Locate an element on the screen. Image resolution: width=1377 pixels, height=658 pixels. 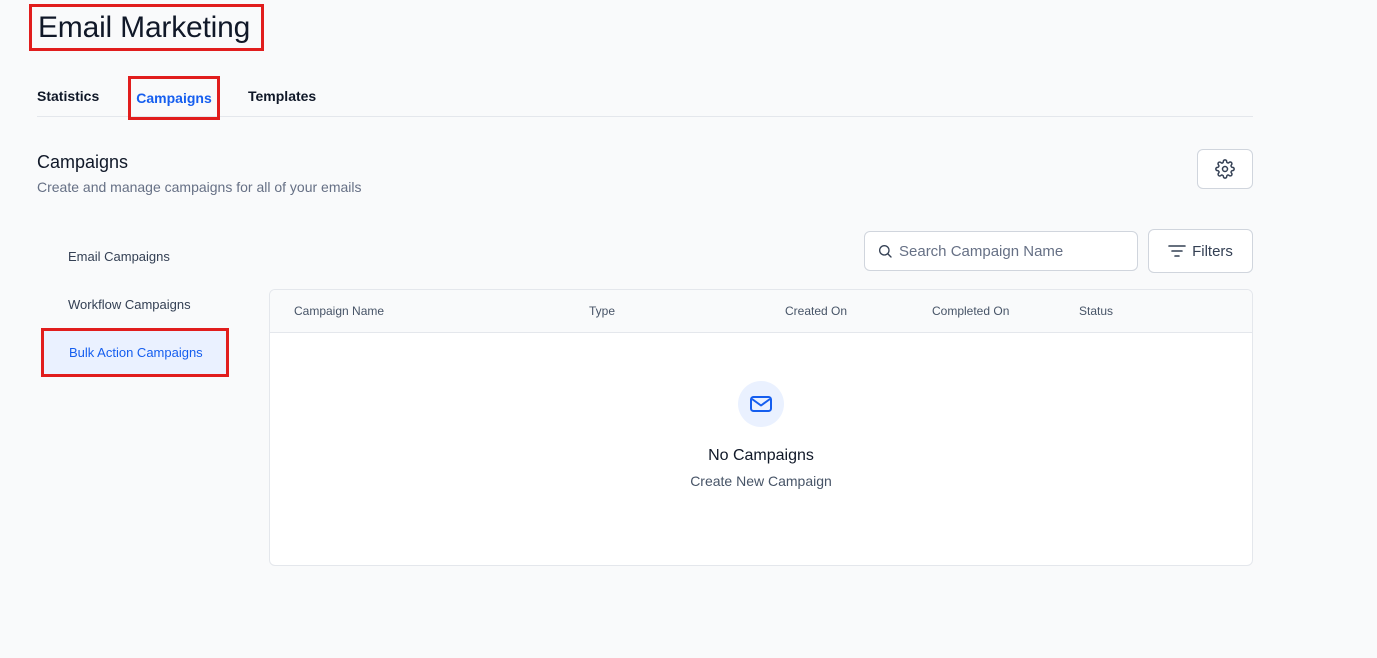
filters-button: Filters is located at coordinates (1200, 251).